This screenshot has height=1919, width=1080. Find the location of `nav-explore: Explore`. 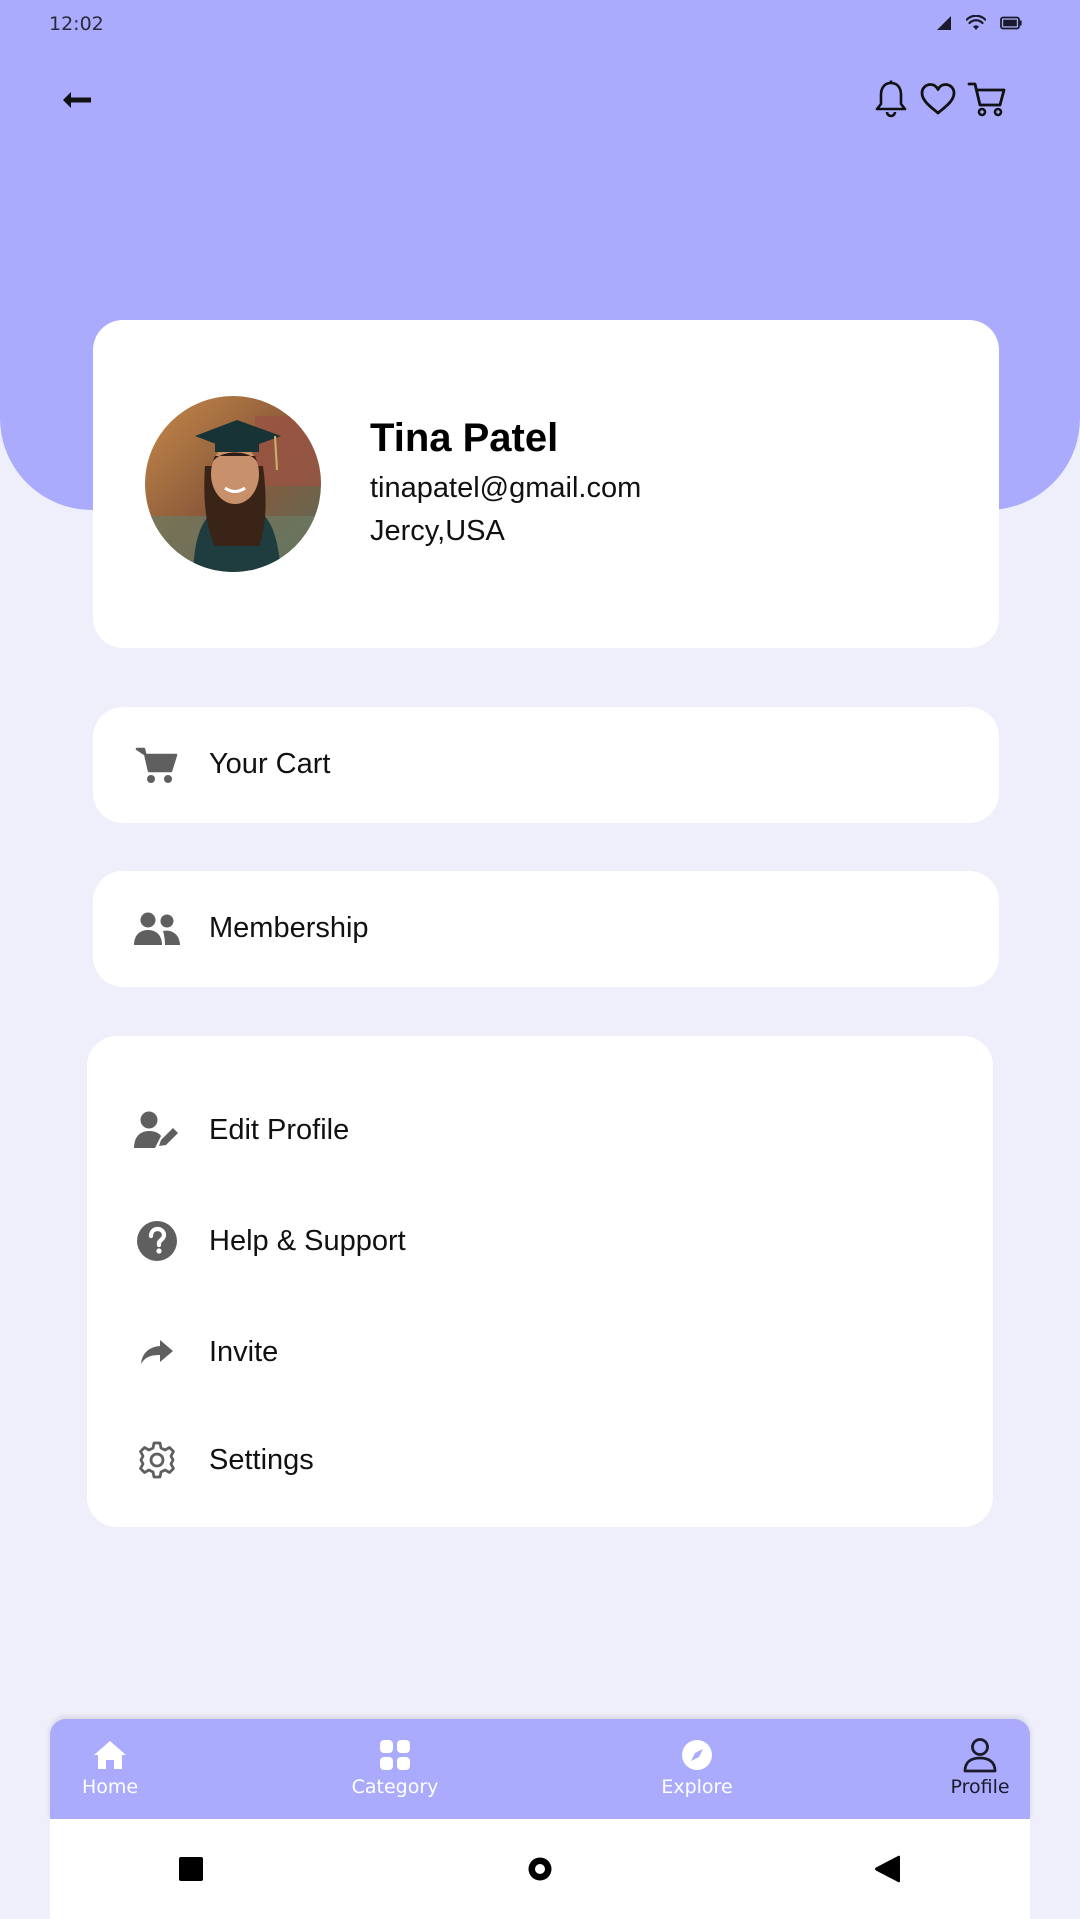

nav-explore: Explore is located at coordinates (697, 1769).